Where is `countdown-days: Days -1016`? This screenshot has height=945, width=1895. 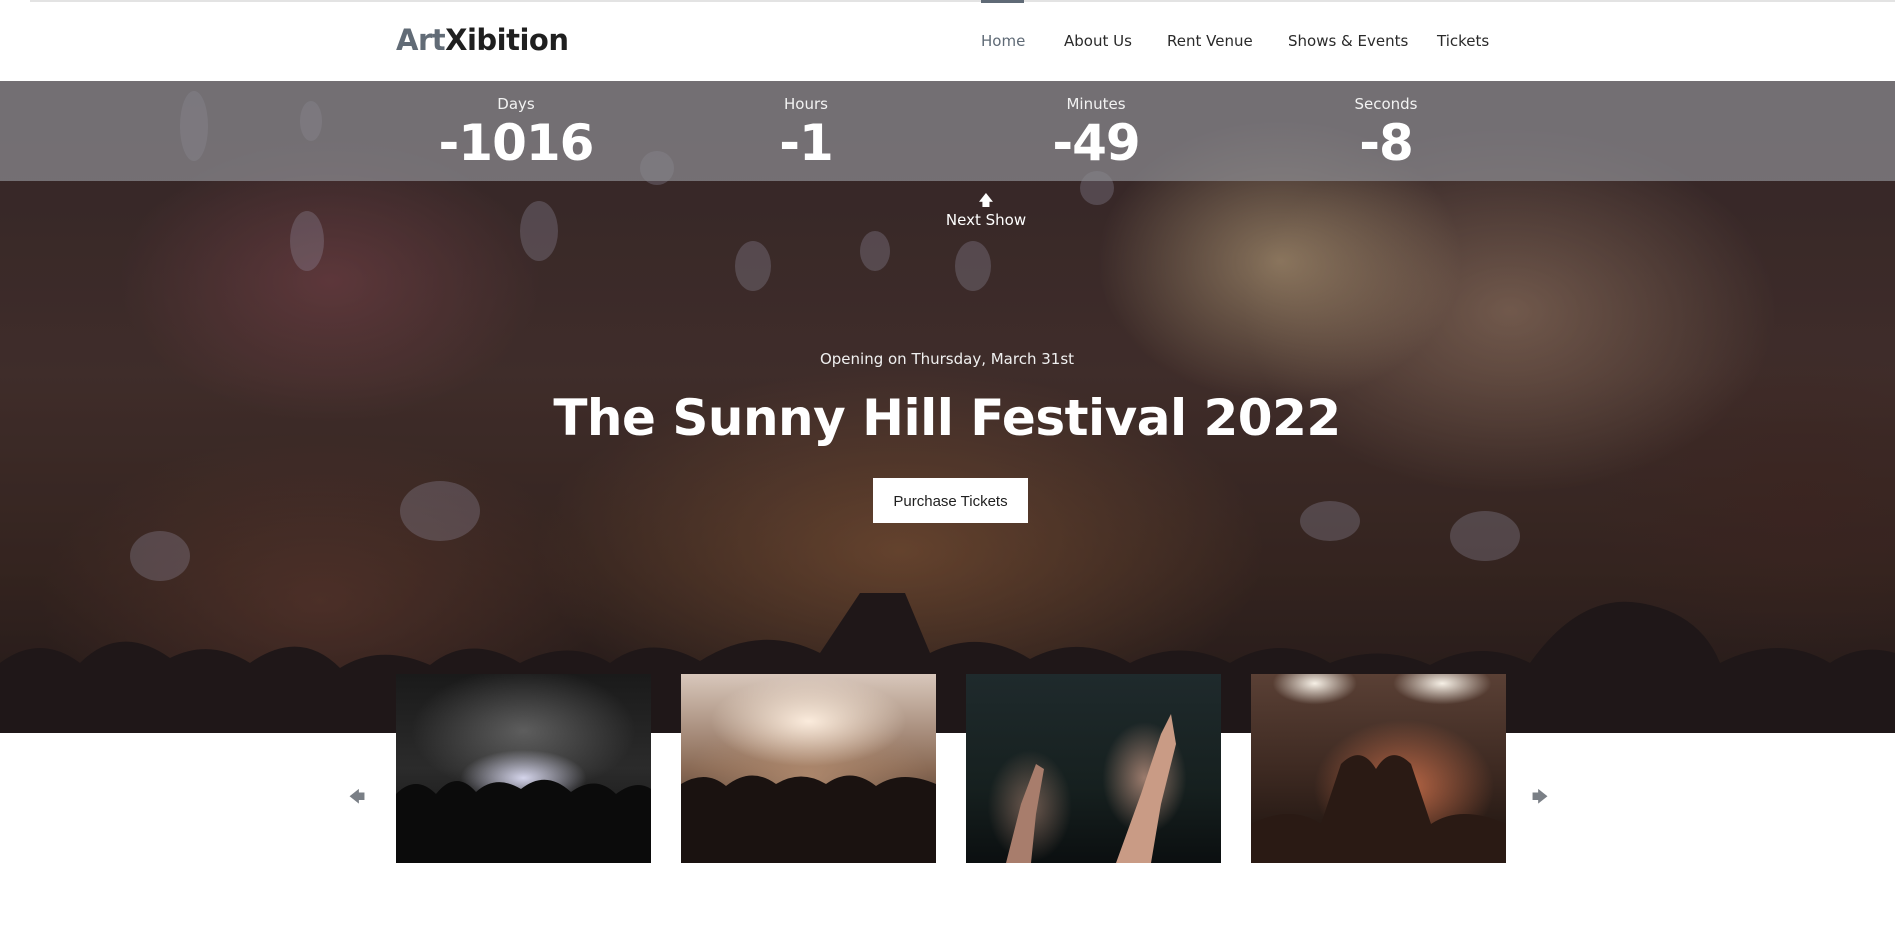
countdown-days: Days -1016 is located at coordinates (516, 126).